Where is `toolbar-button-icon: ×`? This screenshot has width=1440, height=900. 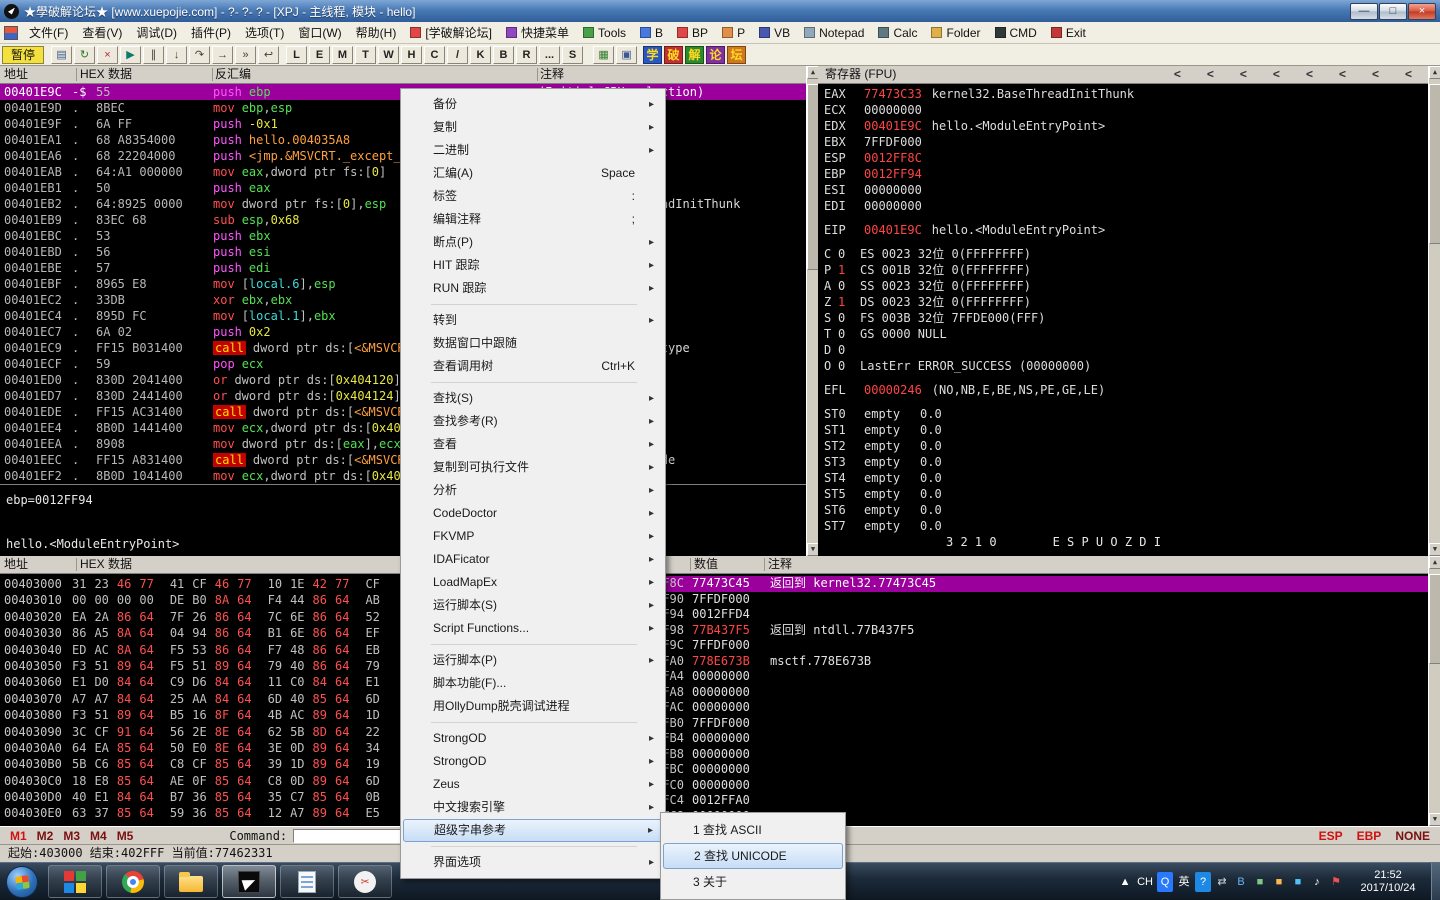 toolbar-button-icon: × is located at coordinates (108, 54).